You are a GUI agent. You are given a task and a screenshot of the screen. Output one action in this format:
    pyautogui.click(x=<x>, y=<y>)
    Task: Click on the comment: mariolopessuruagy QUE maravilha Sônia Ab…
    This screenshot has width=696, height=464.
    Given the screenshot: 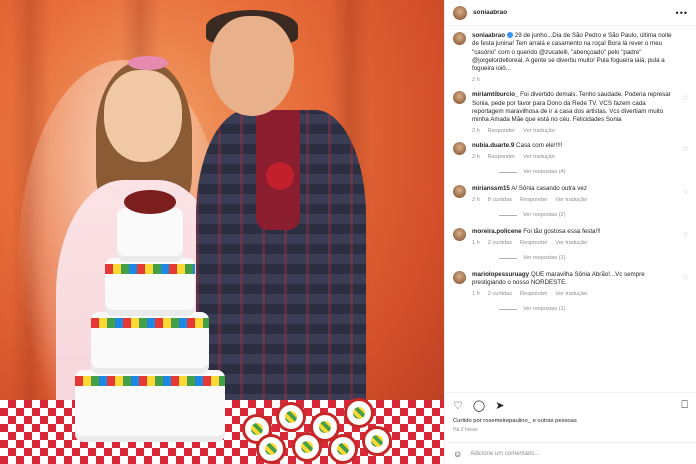 What is the action you would take?
    pyautogui.click(x=570, y=284)
    